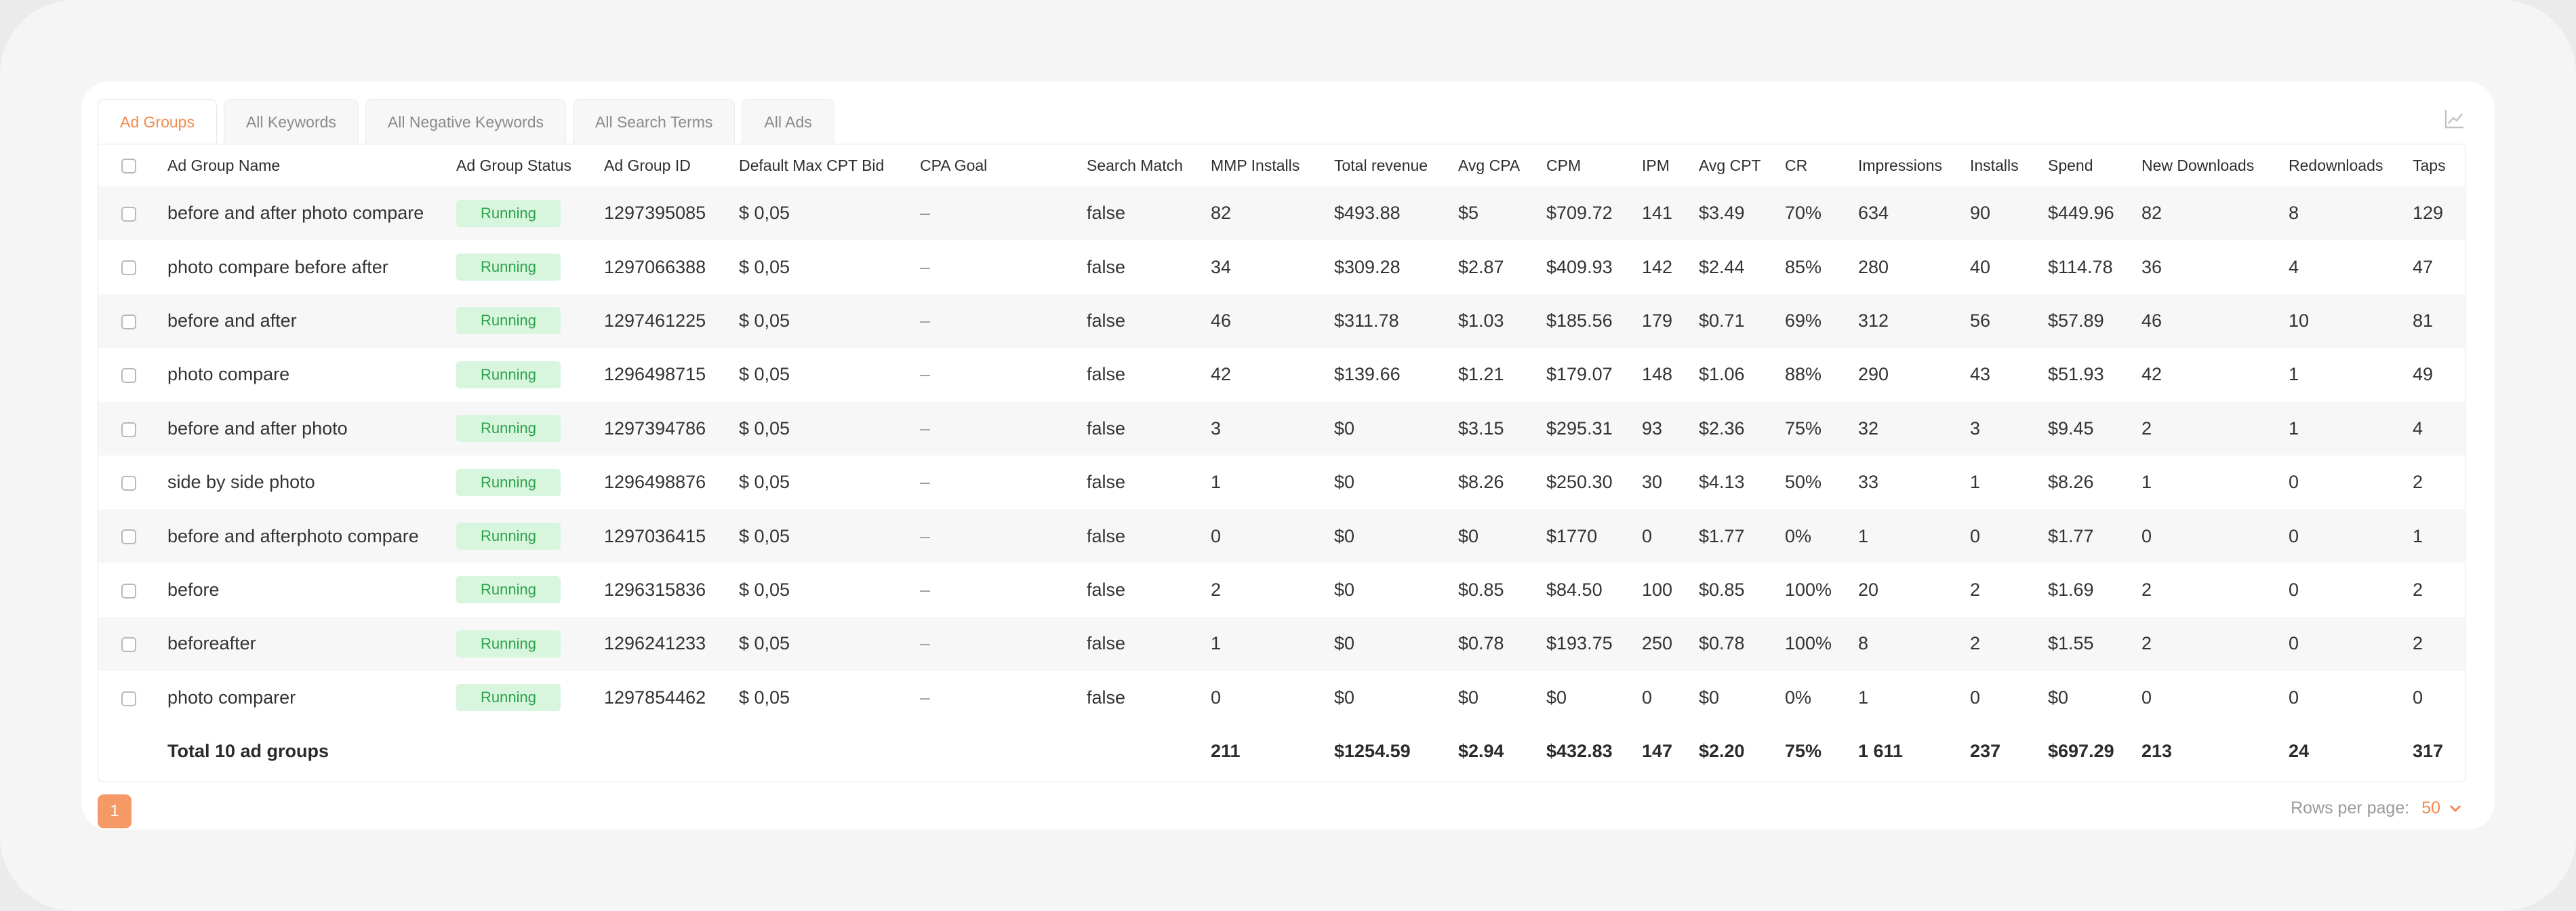 This screenshot has width=2576, height=911. What do you see at coordinates (1143, 165) in the screenshot?
I see `column-header: Search Match` at bounding box center [1143, 165].